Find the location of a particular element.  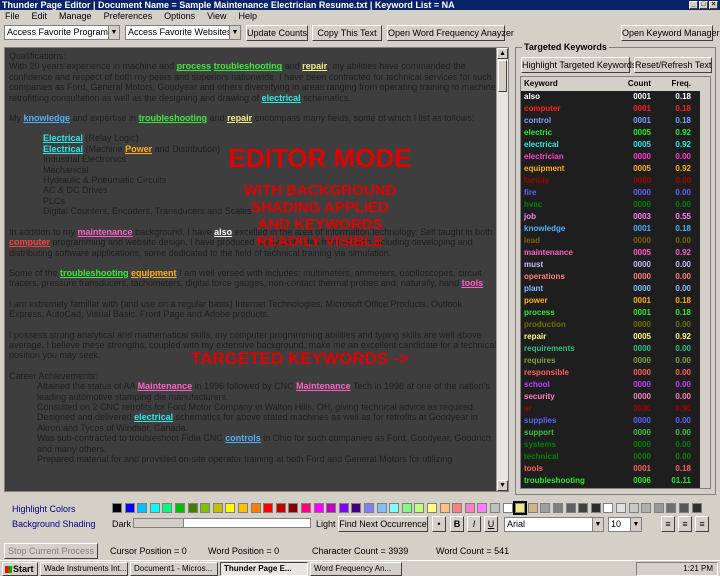

open-keyword-manager-button: Open Keyword Manager is located at coordinates (670, 33).